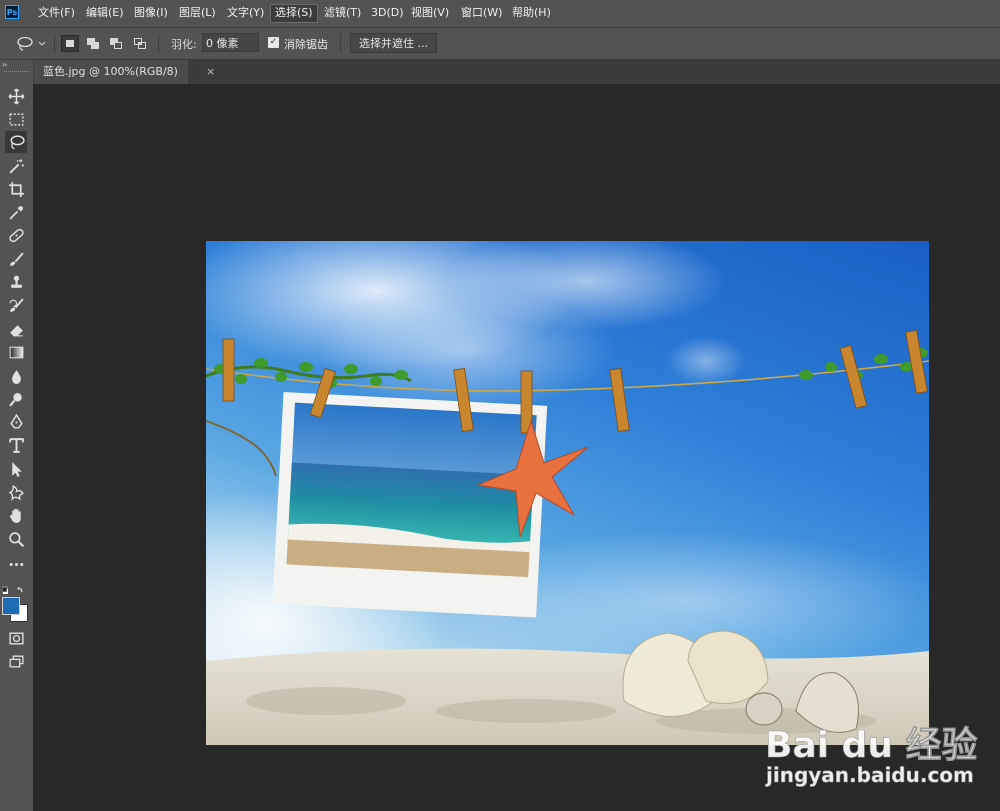 This screenshot has width=1000, height=811. I want to click on menu-layer: 图层(L), so click(197, 13).